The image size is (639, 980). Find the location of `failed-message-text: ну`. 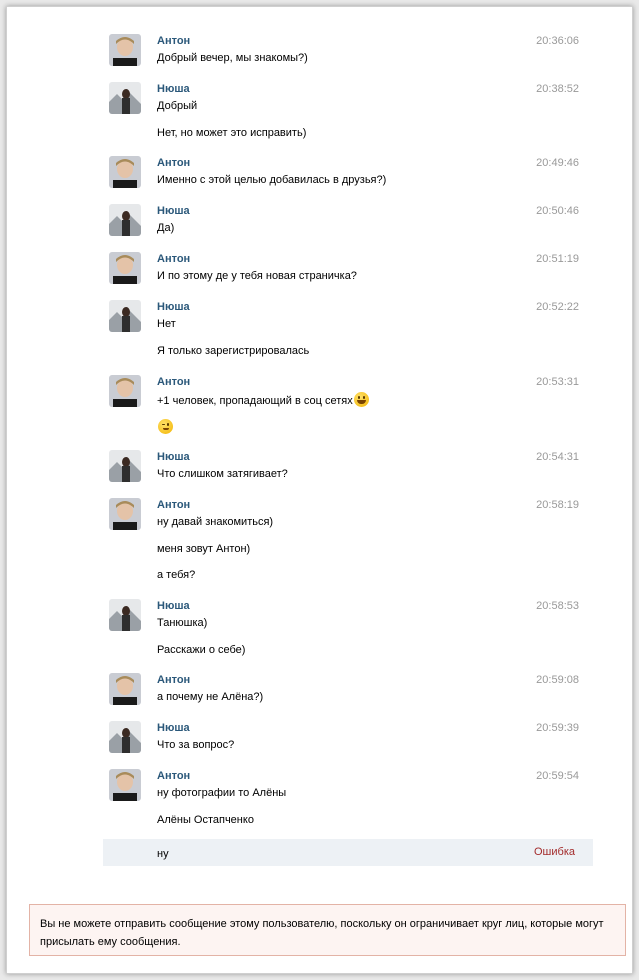

failed-message-text: ну is located at coordinates (163, 854).